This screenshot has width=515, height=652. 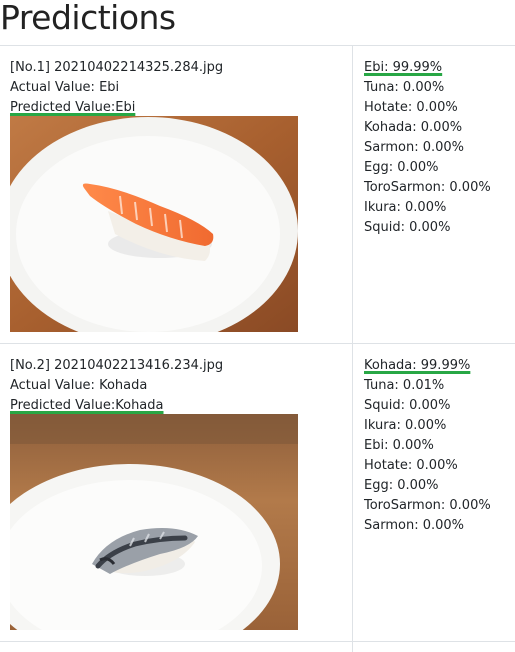 What do you see at coordinates (399, 445) in the screenshot?
I see `class-score: Ebi: 0.00%` at bounding box center [399, 445].